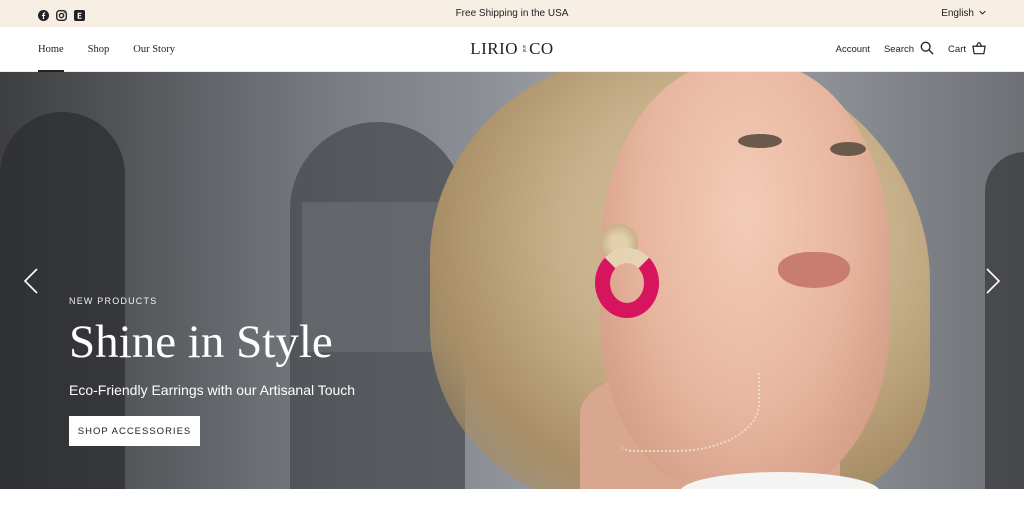 This screenshot has height=532, width=1024. What do you see at coordinates (51, 49) in the screenshot?
I see `nav-home: Home` at bounding box center [51, 49].